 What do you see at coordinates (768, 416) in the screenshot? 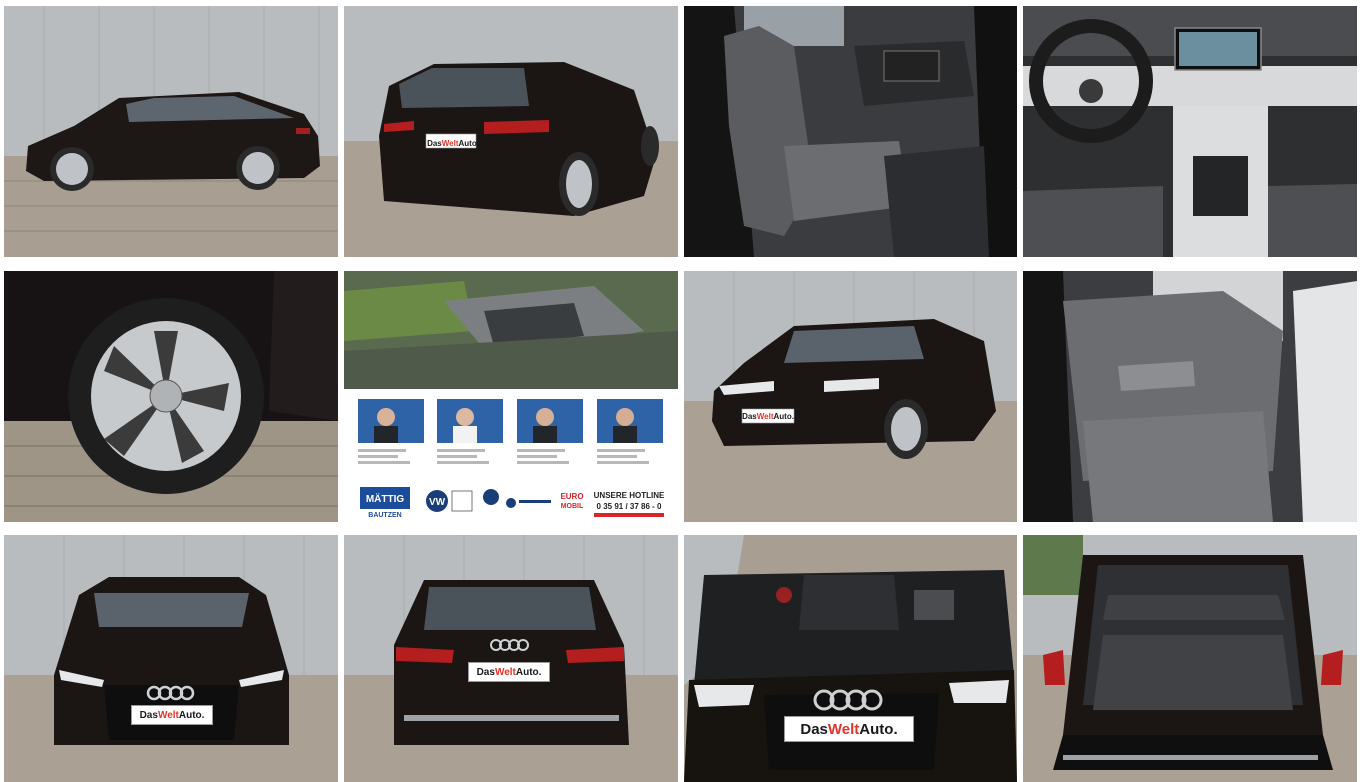
I see `plate-front-three-quarter: Das Welt Auto.` at bounding box center [768, 416].